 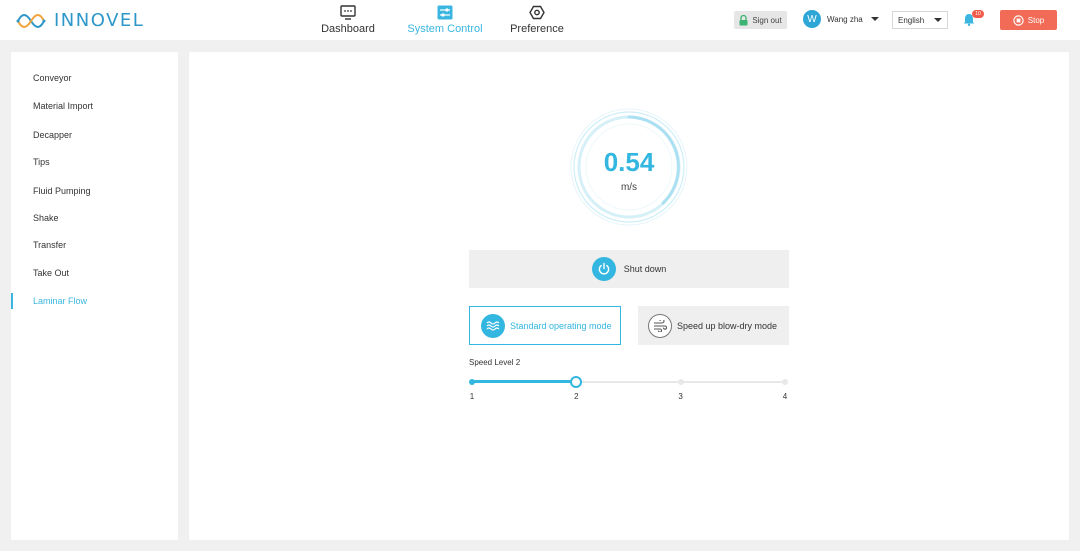 I want to click on stop-icon, so click(x=1018, y=20).